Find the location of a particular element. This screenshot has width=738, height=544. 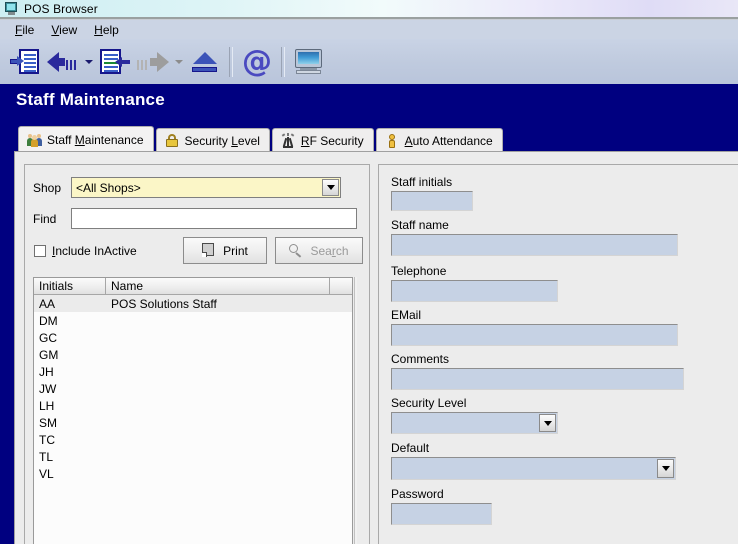

cell-initials: TC is located at coordinates (47, 439).